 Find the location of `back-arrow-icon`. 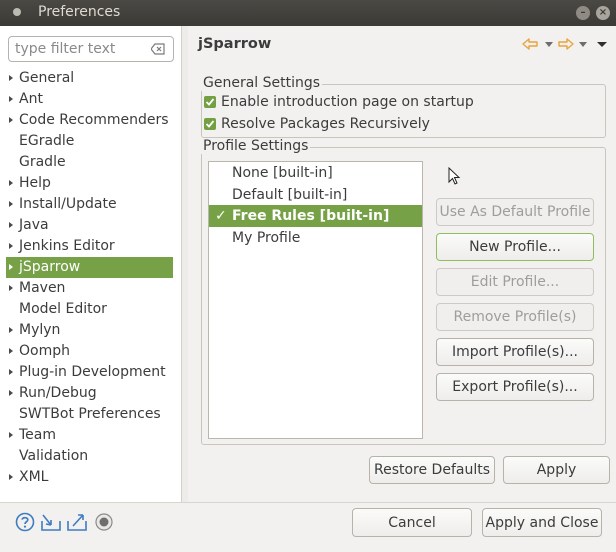

back-arrow-icon is located at coordinates (530, 44).